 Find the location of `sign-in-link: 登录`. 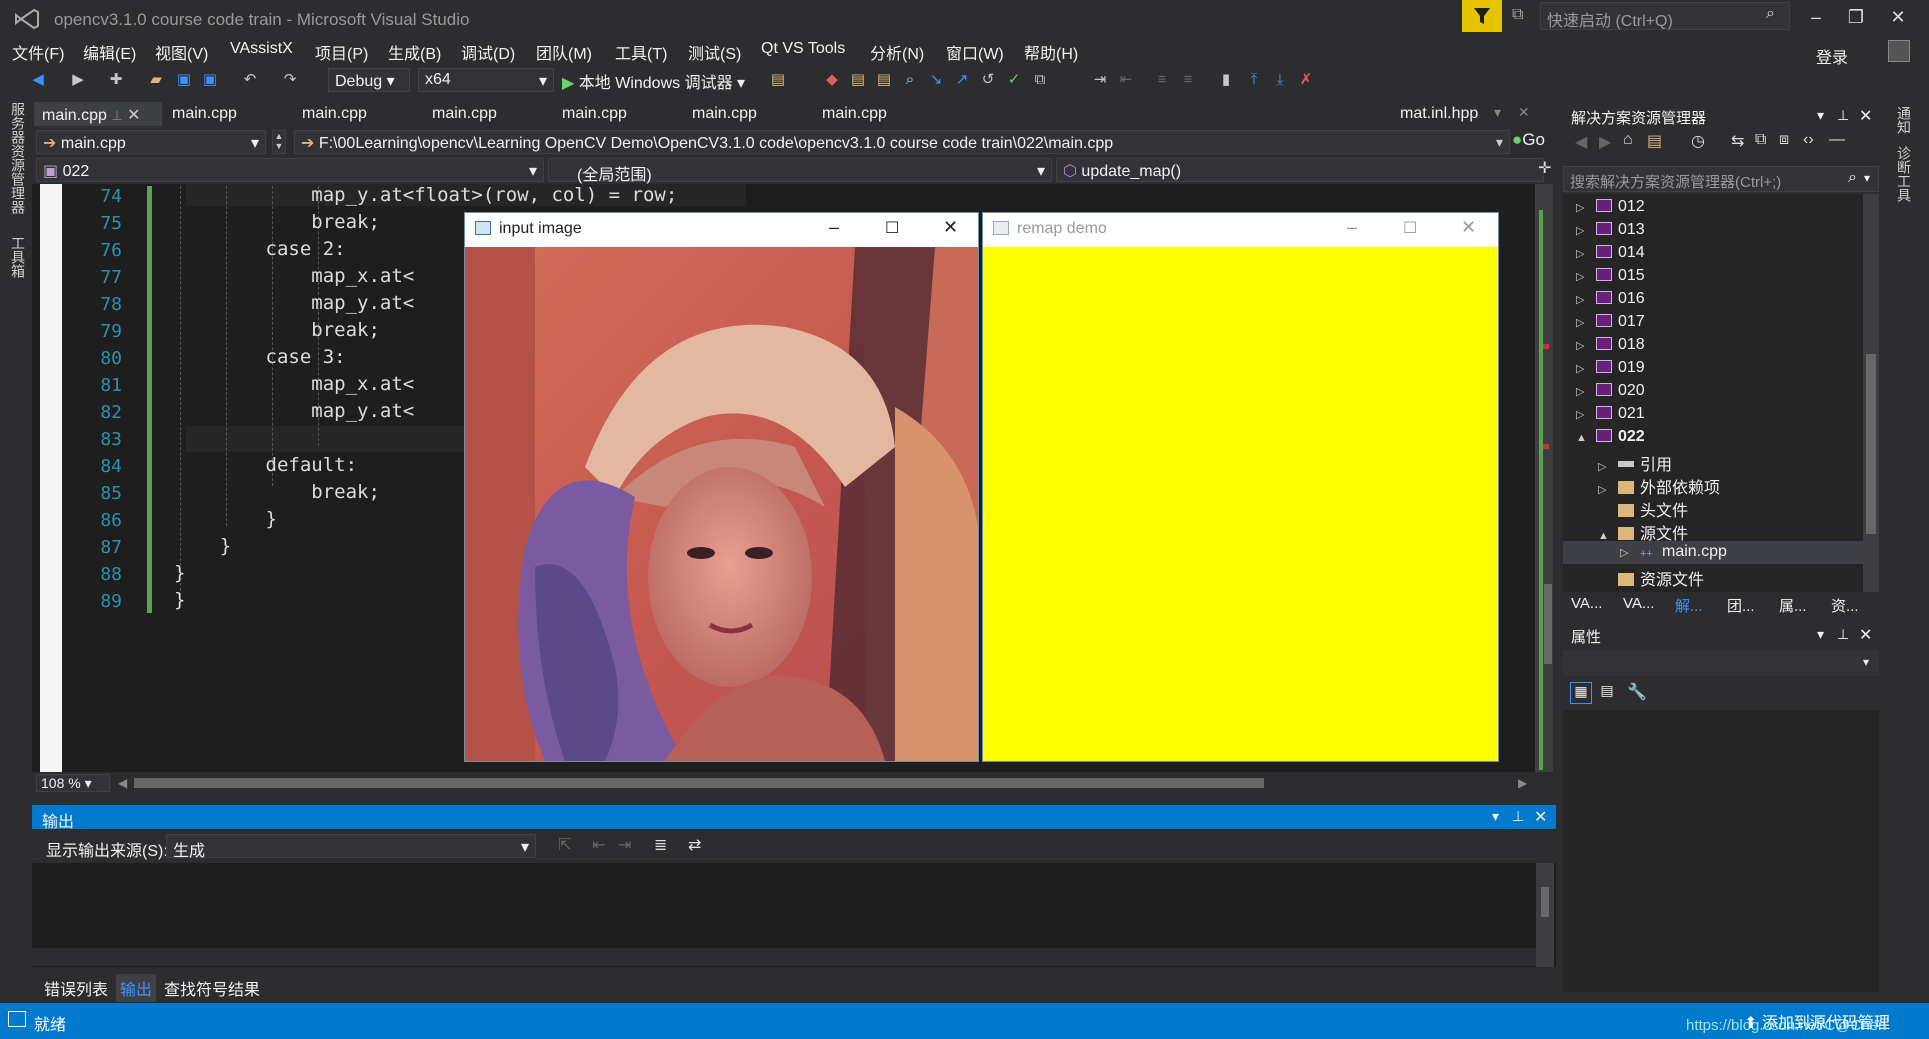

sign-in-link: 登录 is located at coordinates (1832, 56).